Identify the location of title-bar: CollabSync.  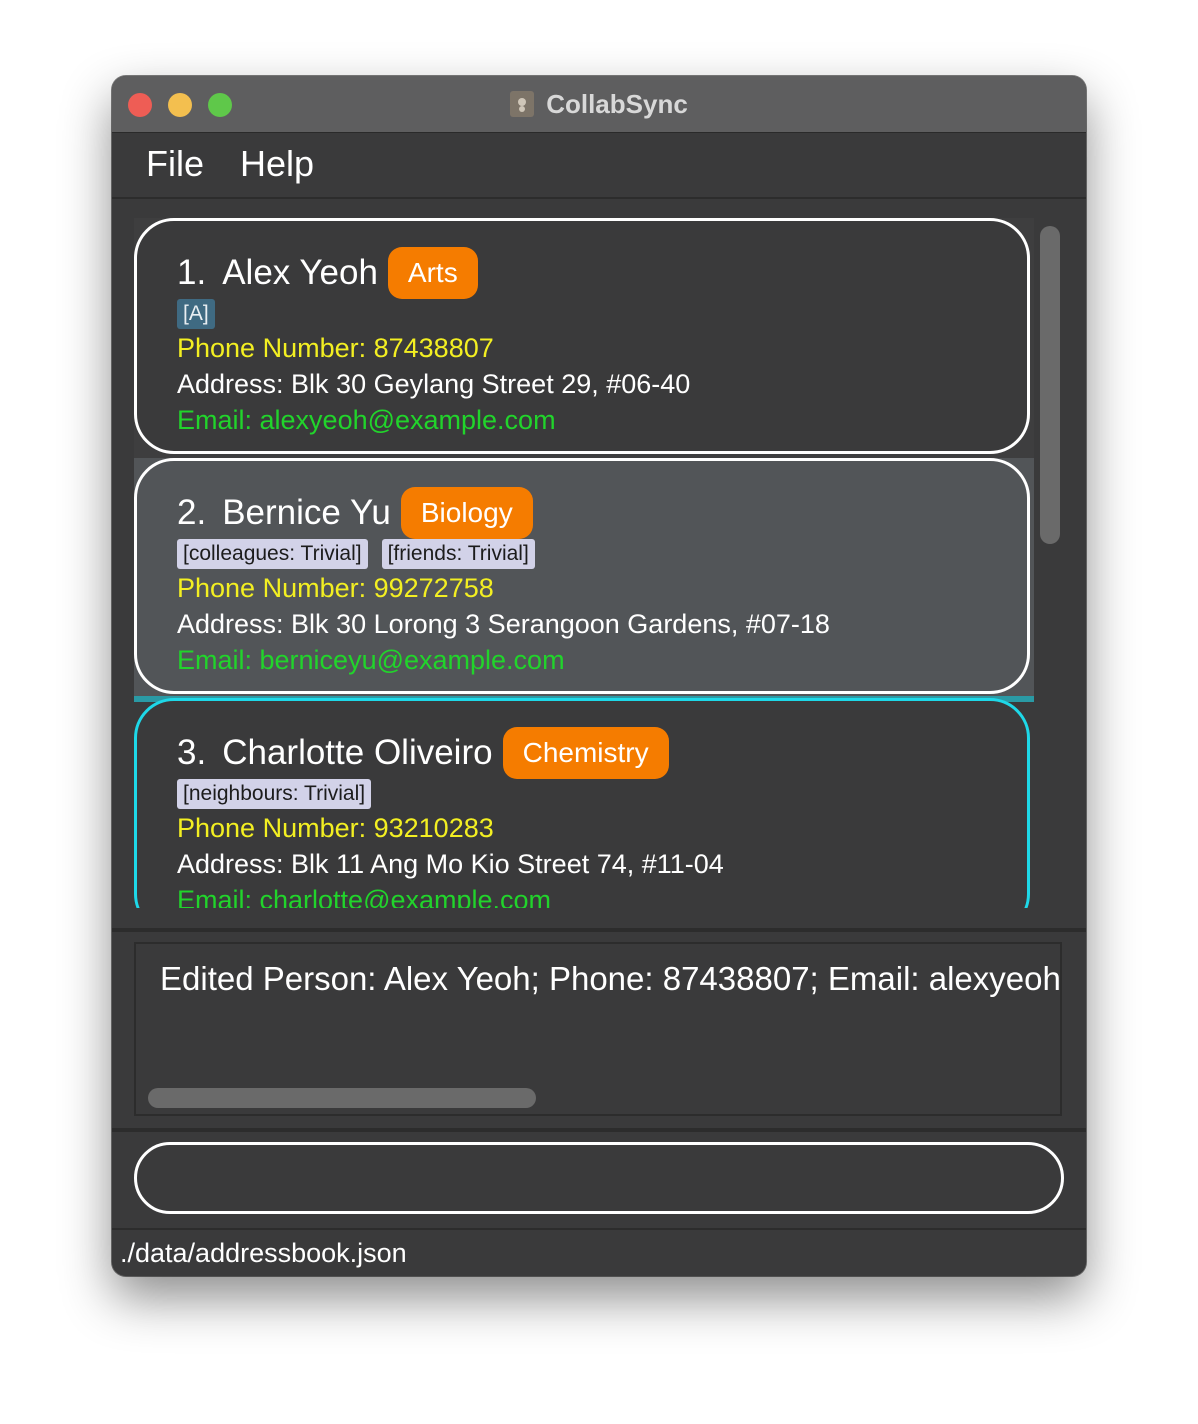
(599, 104).